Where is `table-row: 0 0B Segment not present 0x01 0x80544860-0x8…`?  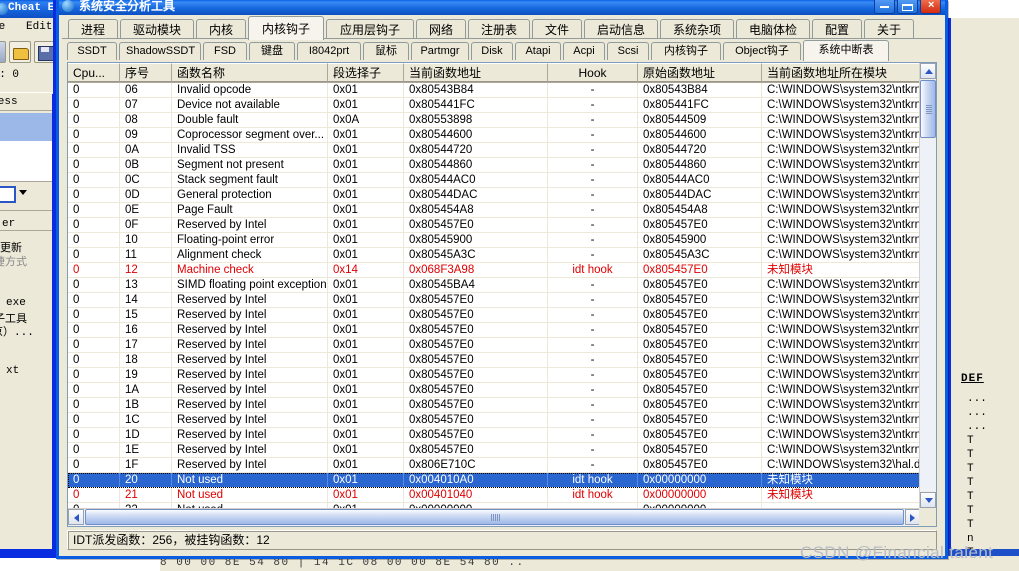 table-row: 0 0B Segment not present 0x01 0x80544860-0x8… is located at coordinates (502, 165).